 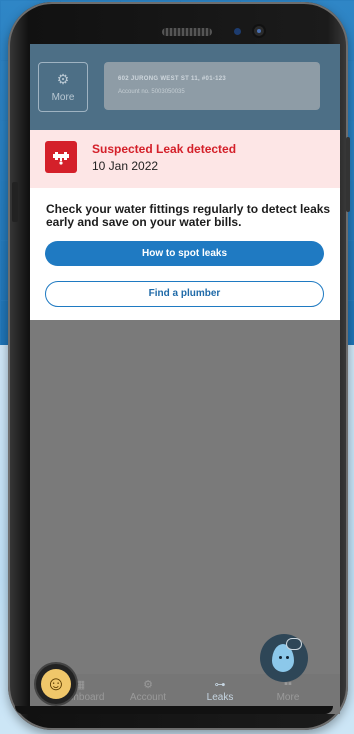 What do you see at coordinates (61, 157) in the screenshot?
I see `pipe-icon` at bounding box center [61, 157].